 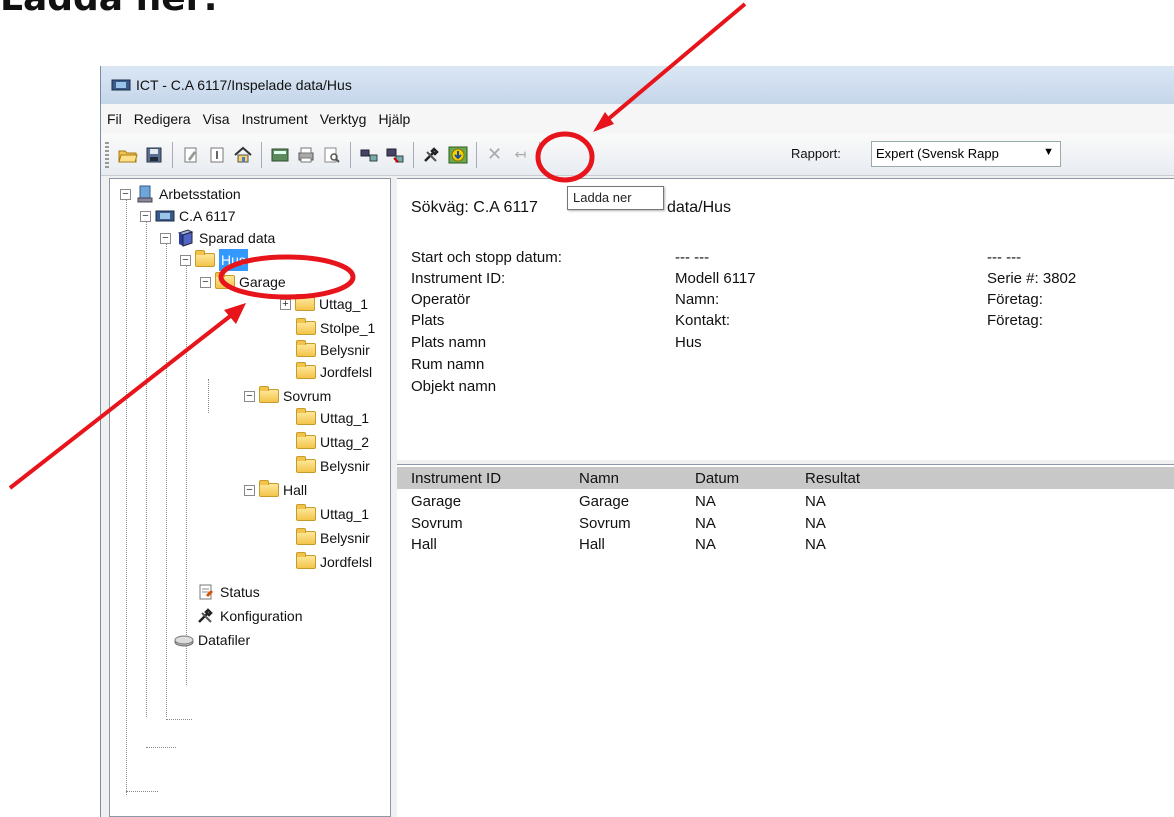 I want to click on expand-icon: +, so click(x=285, y=304).